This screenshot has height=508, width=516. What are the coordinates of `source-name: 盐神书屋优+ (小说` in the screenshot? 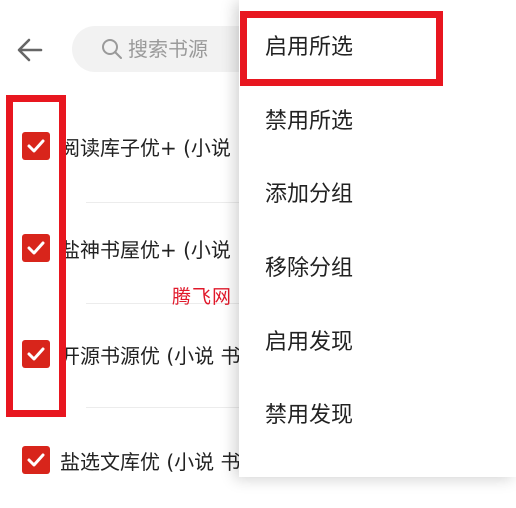 It's located at (145, 249).